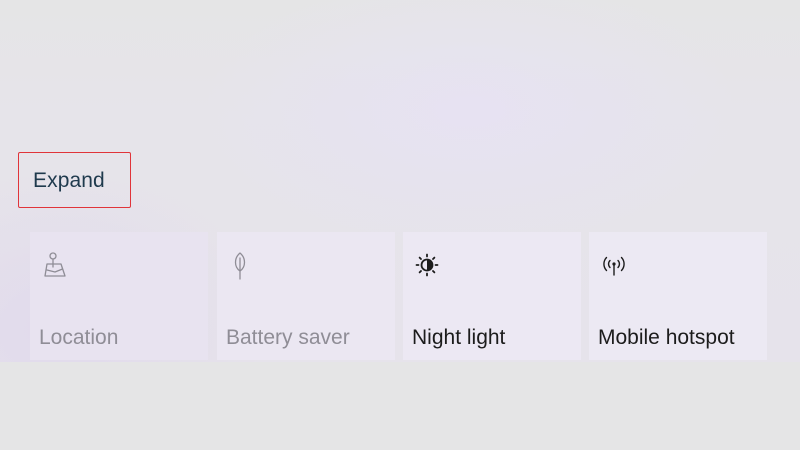  I want to click on tile-location: Location, so click(119, 296).